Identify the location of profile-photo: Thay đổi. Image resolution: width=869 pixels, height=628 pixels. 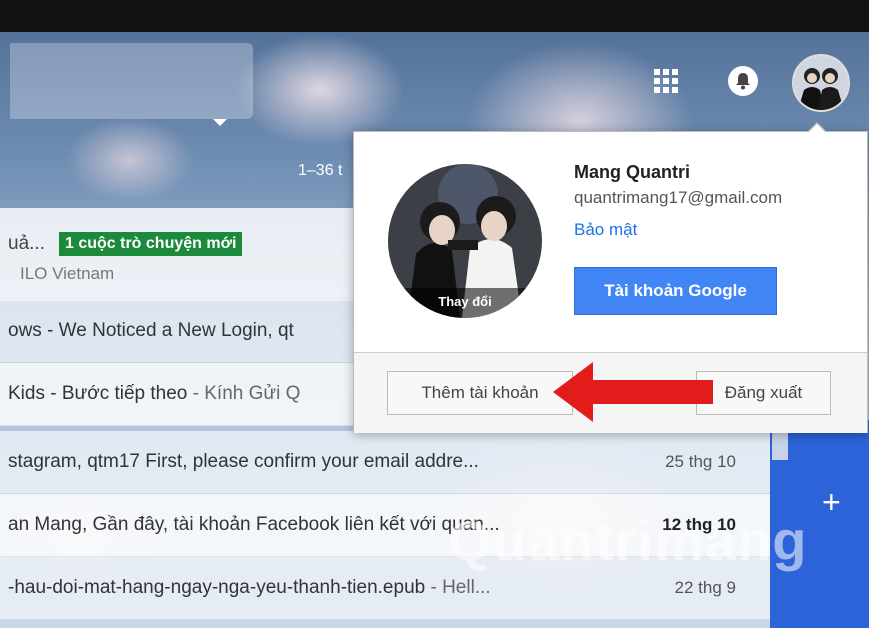
(465, 241).